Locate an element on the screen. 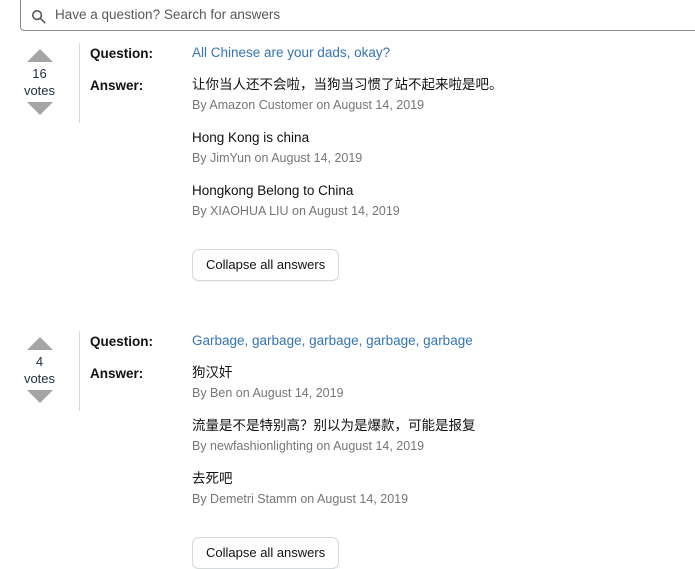 Image resolution: width=695 pixels, height=569 pixels. answer-byline: By newfashionlighting on August 14, 2019 is located at coordinates (308, 446).